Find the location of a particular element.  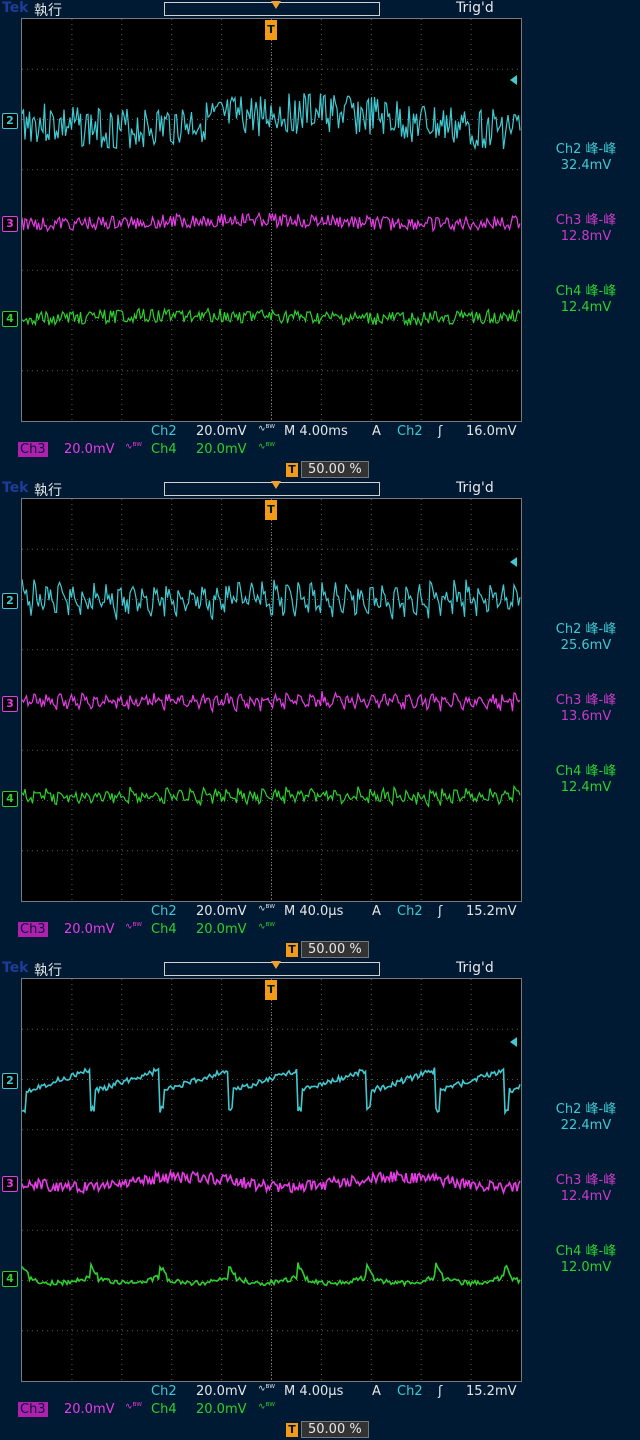

status-row-1: Ch2 20.0mV ∿ᴮᵂ M 4.00µs A Ch2 ʃ 15.2mV is located at coordinates (320, 1393).